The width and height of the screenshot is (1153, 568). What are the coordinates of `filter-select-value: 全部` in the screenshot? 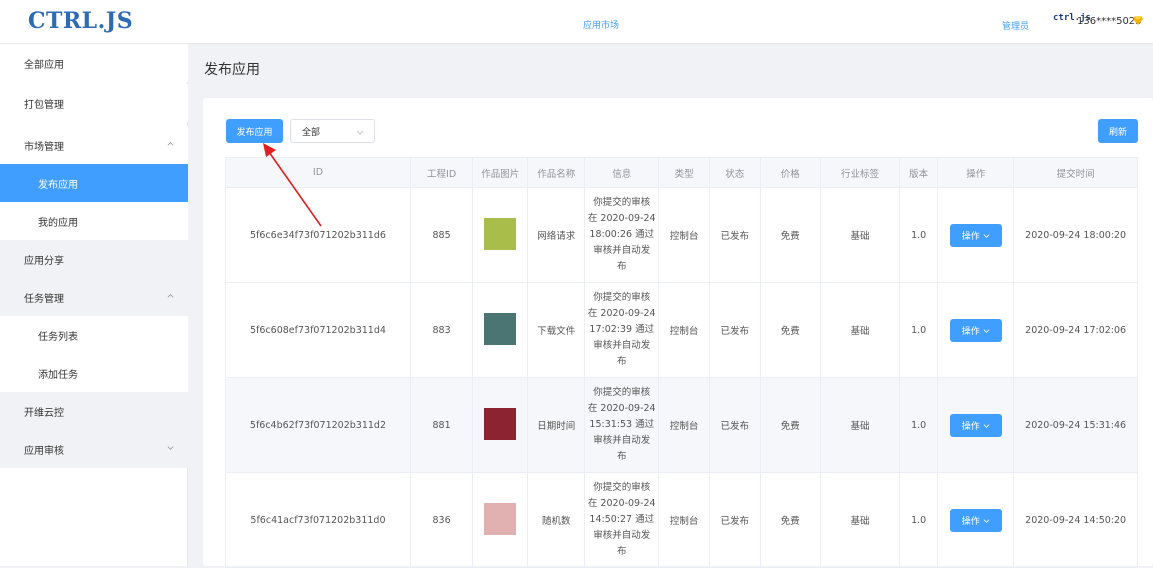 It's located at (311, 133).